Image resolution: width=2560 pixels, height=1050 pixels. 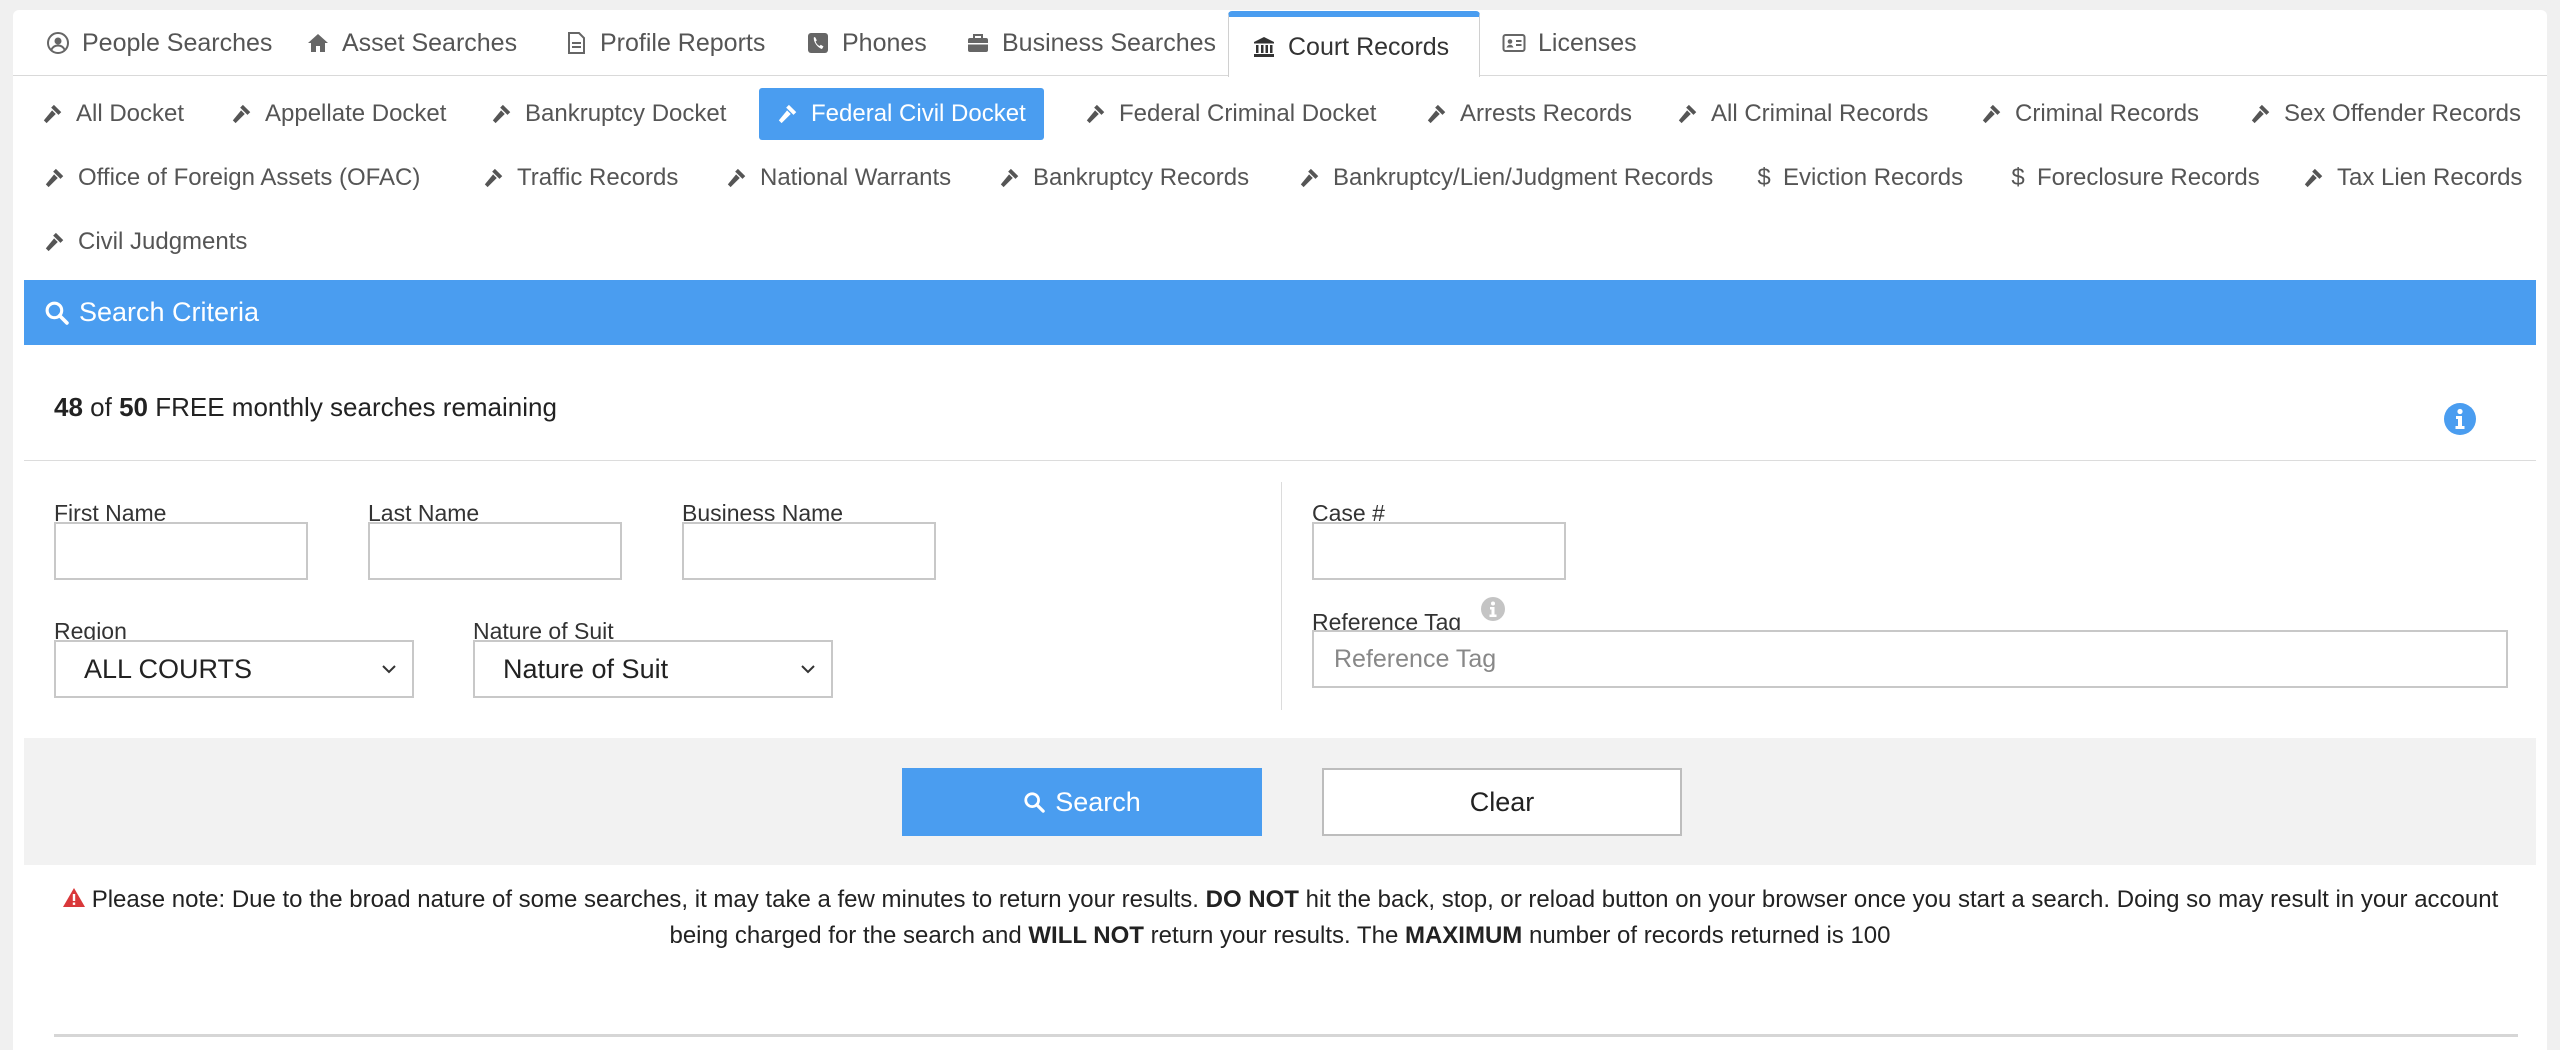 What do you see at coordinates (430, 42) in the screenshot?
I see `tab-label: Asset Searches` at bounding box center [430, 42].